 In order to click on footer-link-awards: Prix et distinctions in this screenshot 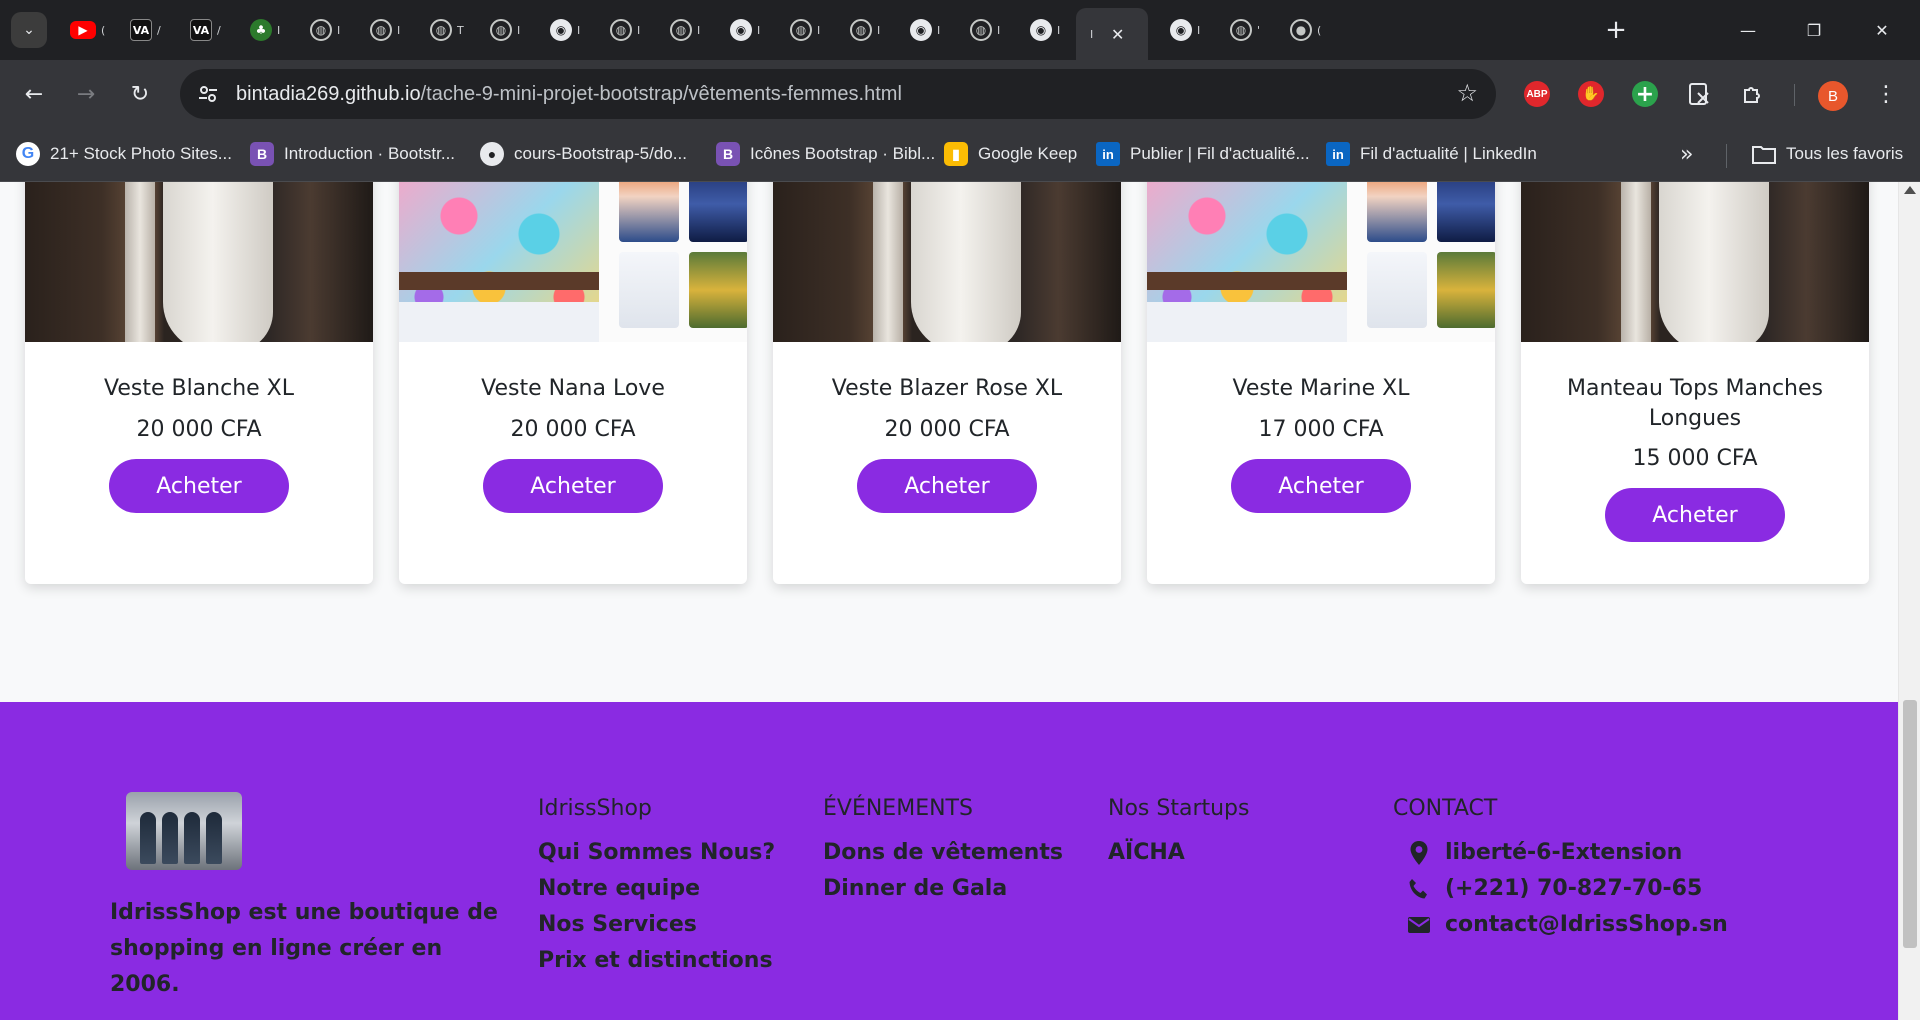, I will do `click(656, 961)`.